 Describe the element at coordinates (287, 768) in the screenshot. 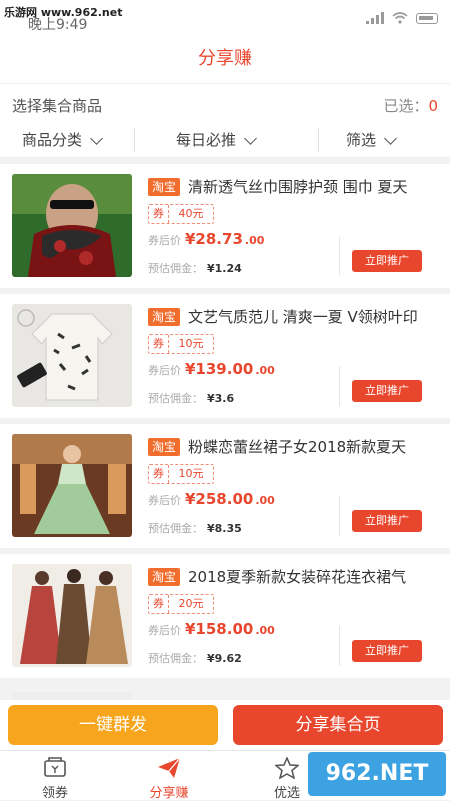

I see `star-icon` at that location.